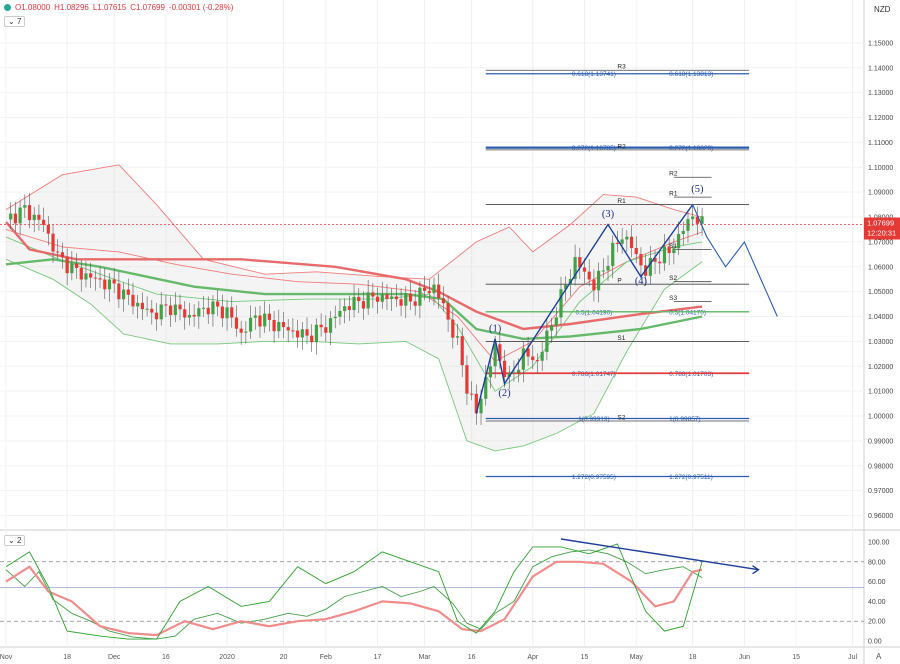  Describe the element at coordinates (227, 657) in the screenshot. I see `x-tick-label: 2020` at that location.